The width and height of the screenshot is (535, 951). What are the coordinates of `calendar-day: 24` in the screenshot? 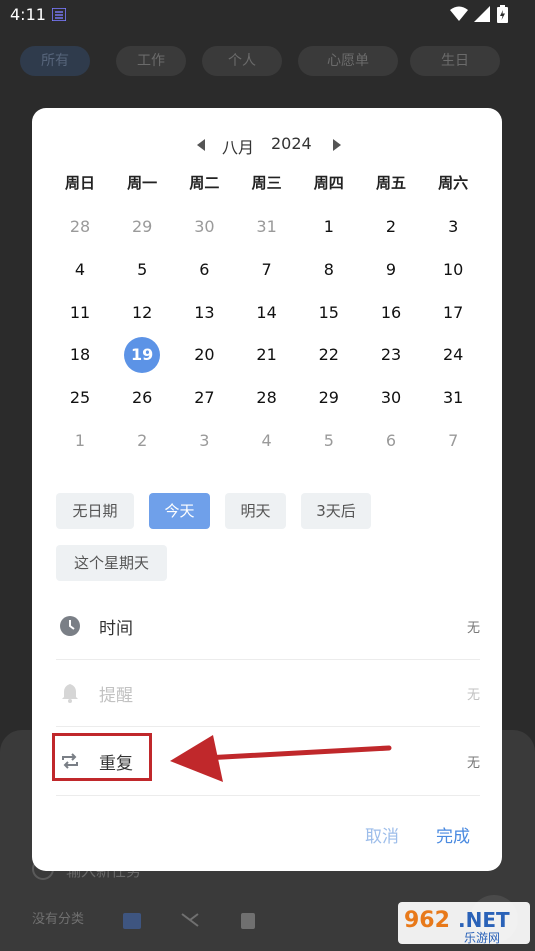 It's located at (453, 355).